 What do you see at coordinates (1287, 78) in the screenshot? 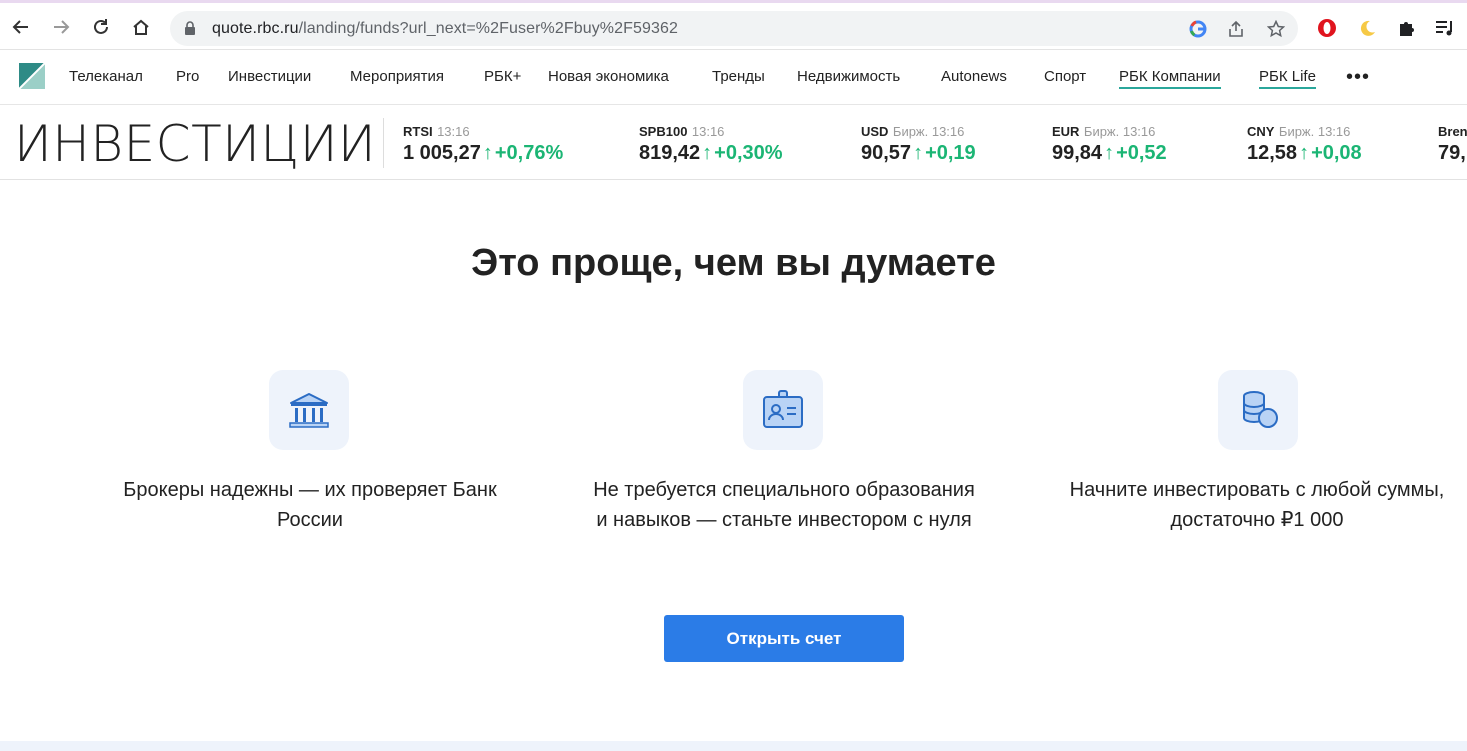
I see `nav-item-rbc-life: РБК Life` at bounding box center [1287, 78].